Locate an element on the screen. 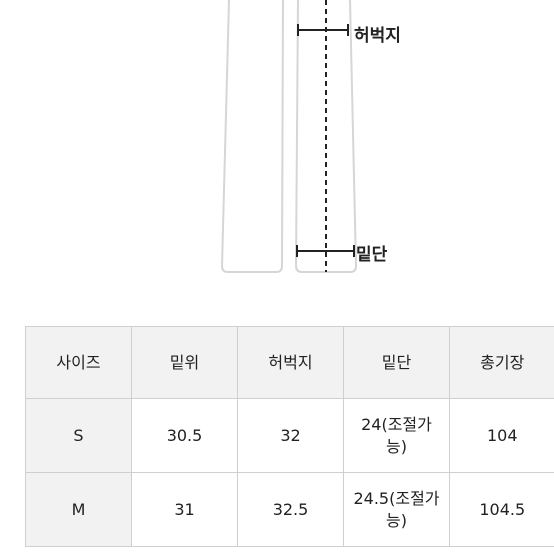  cell-size: M is located at coordinates (78, 509).